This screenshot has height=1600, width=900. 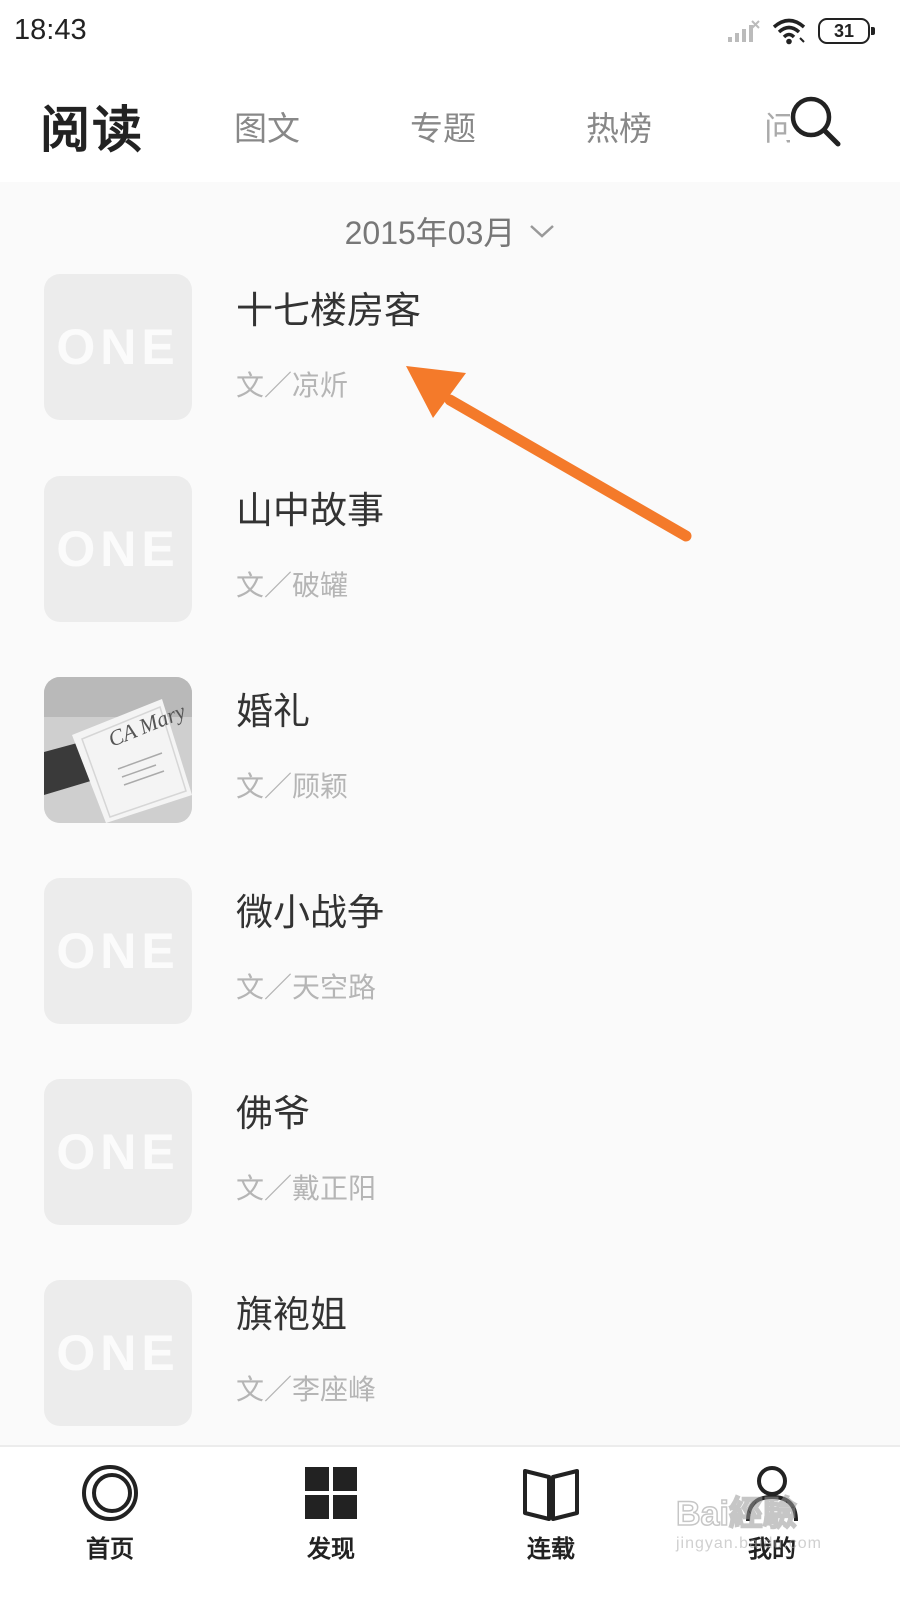 I want to click on header: 阅读 图文 专题 热榜 问, so click(x=450, y=123).